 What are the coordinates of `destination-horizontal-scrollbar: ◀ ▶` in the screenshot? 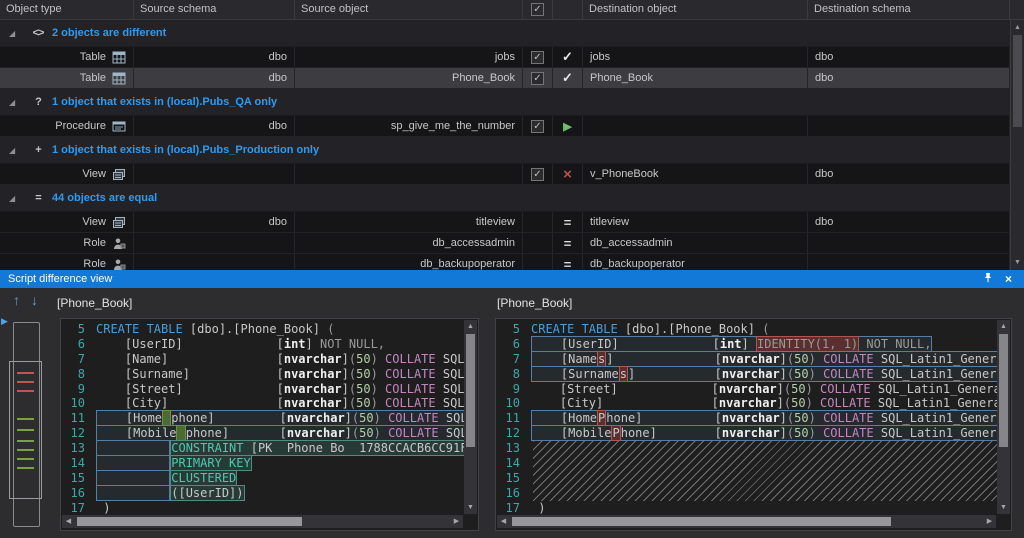 It's located at (746, 521).